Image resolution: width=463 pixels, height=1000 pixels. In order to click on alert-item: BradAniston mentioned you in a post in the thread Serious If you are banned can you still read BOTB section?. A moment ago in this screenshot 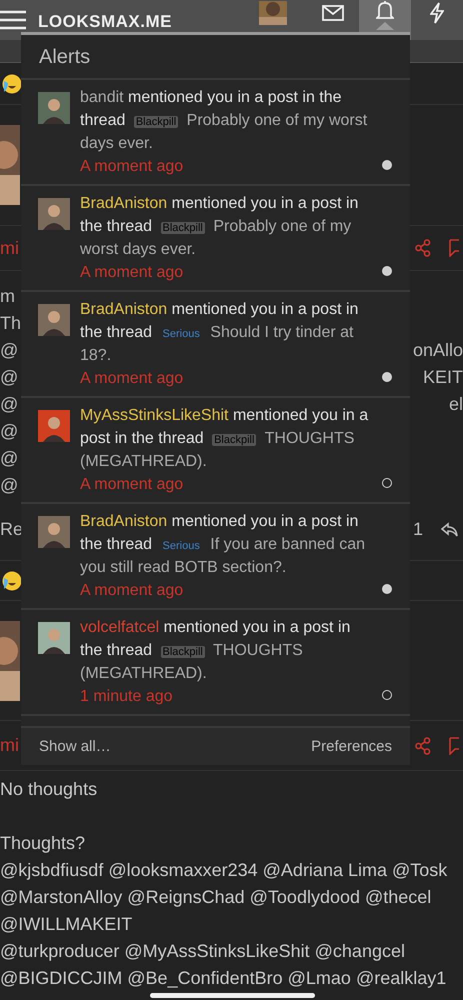, I will do `click(215, 557)`.